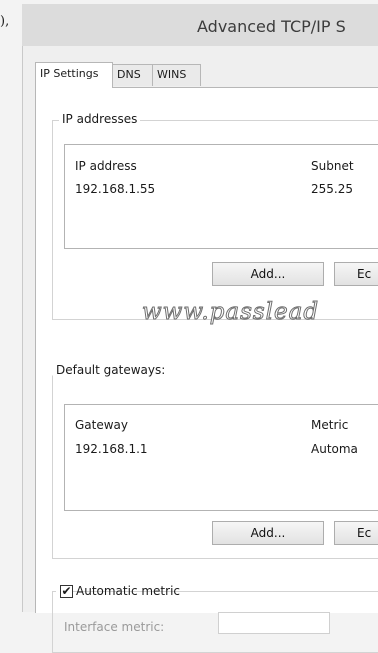 The image size is (378, 653). I want to click on subnet-value: 255.25, so click(332, 189).